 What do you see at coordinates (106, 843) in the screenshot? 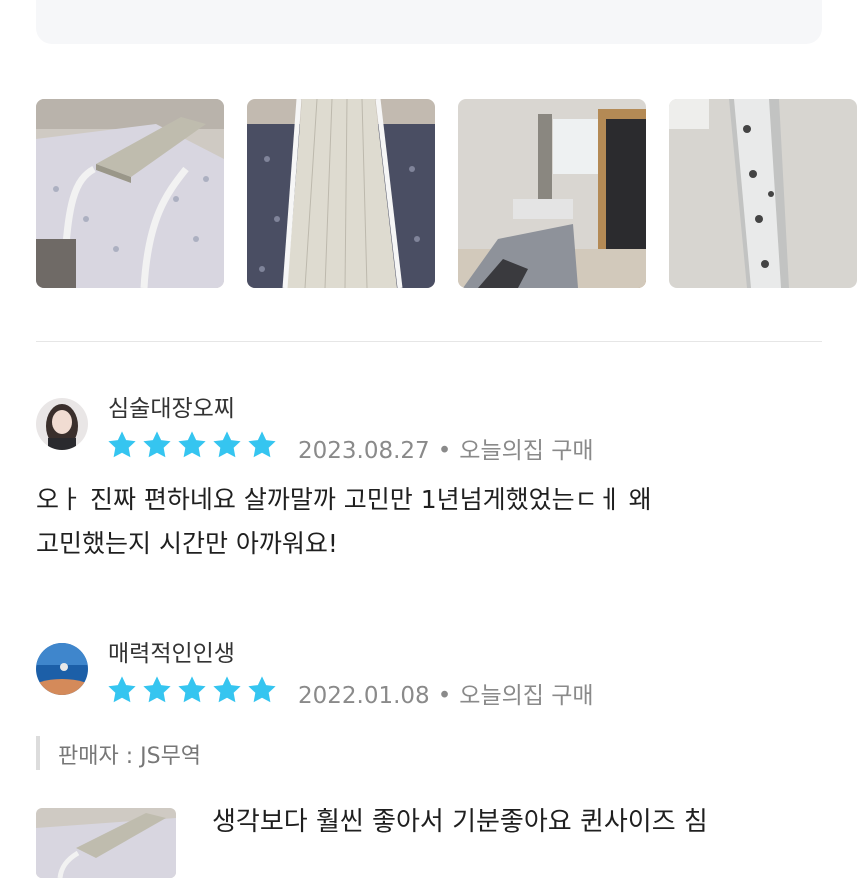
I see `review-photo-thumbnail` at bounding box center [106, 843].